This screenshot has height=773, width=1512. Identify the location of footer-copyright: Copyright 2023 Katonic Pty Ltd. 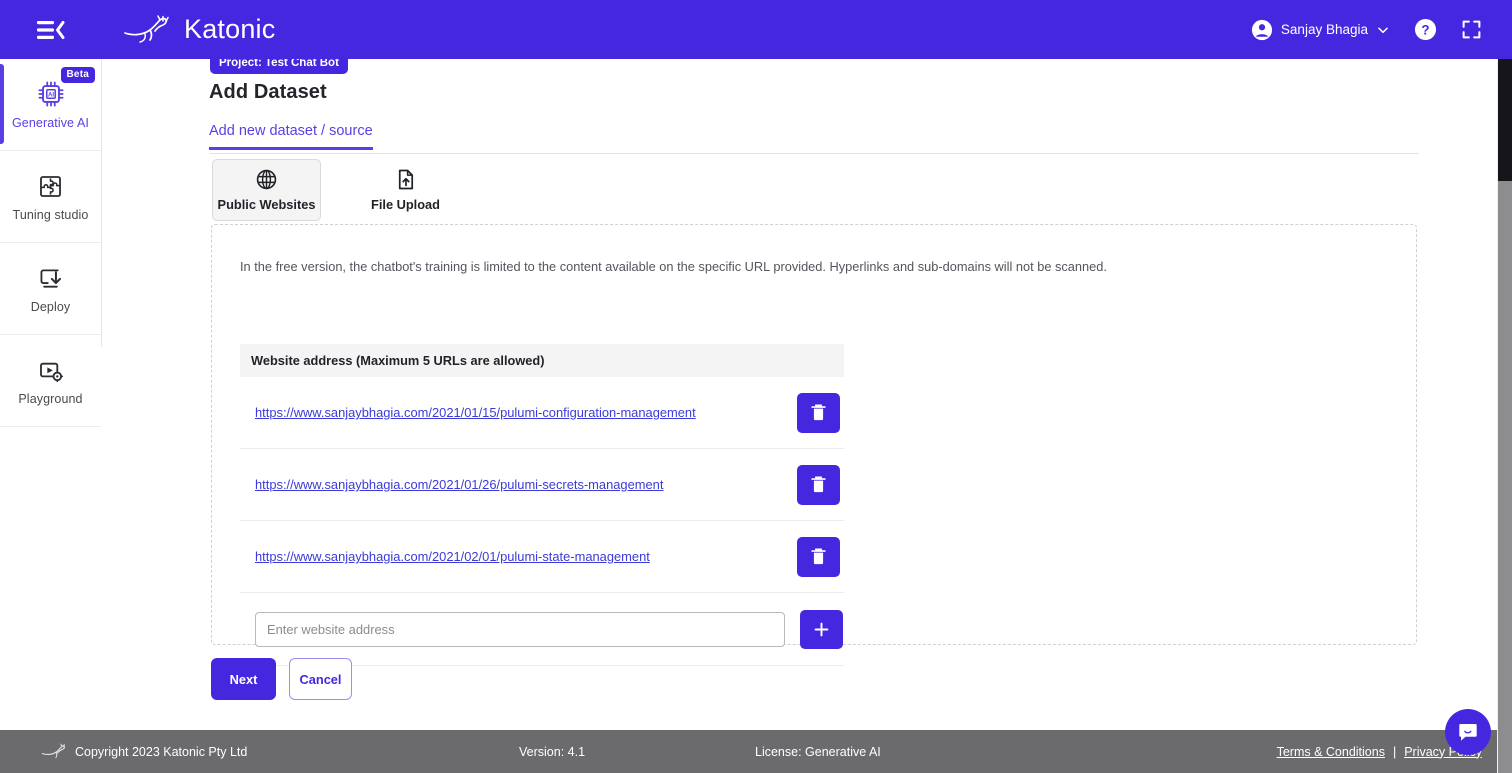
(143, 752).